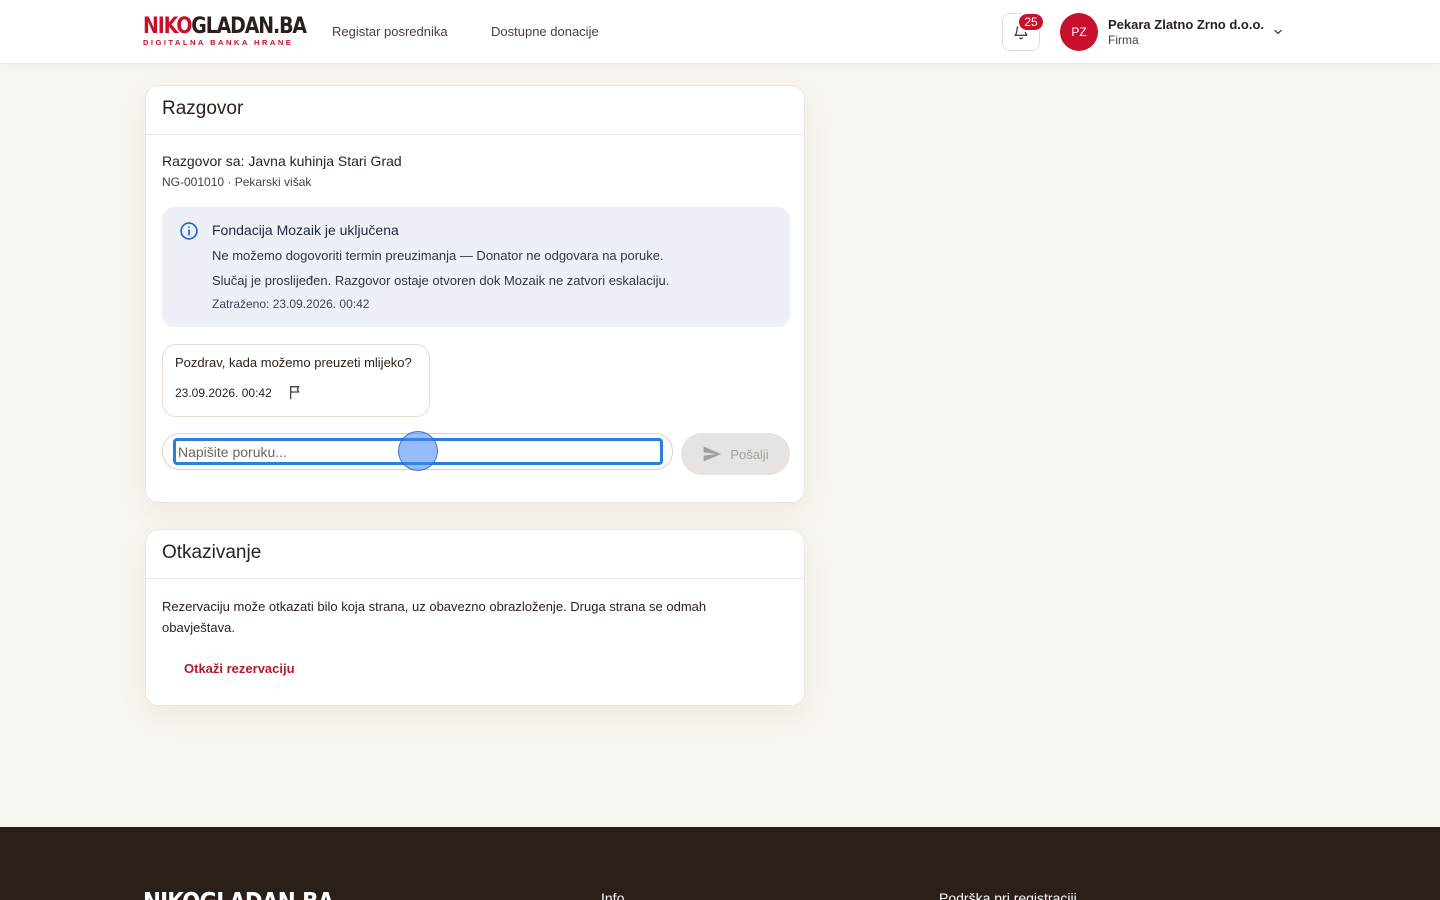 The height and width of the screenshot is (900, 1440). Describe the element at coordinates (475, 554) in the screenshot. I see `cancellation-title: Otkazivanje` at that location.